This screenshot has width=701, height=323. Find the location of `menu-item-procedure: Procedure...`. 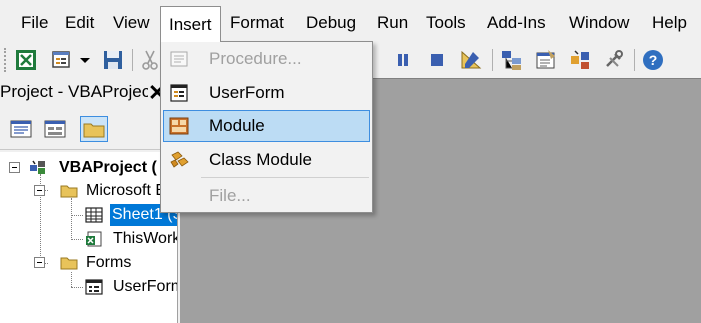

menu-item-procedure: Procedure... is located at coordinates (266, 59).